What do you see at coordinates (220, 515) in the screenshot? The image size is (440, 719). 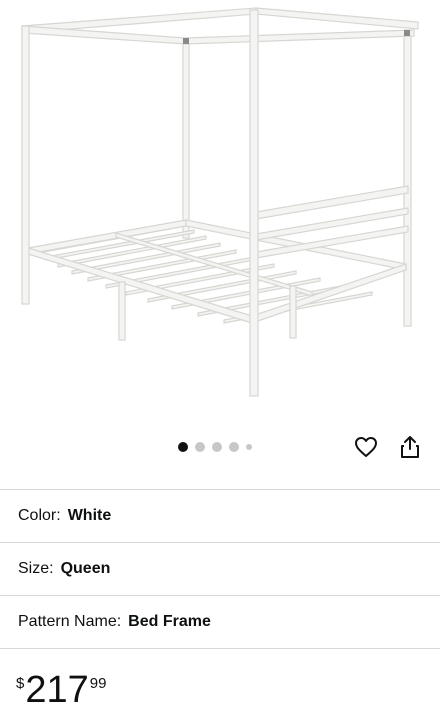 I see `variation-color-row: Color: White` at bounding box center [220, 515].